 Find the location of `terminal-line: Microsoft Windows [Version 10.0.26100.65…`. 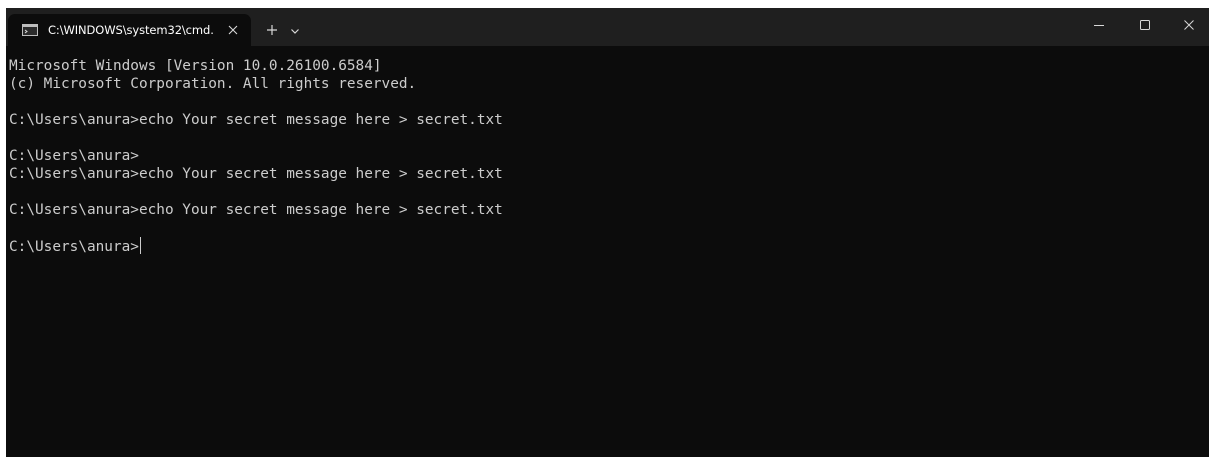

terminal-line: Microsoft Windows [Version 10.0.26100.65… is located at coordinates (195, 66).